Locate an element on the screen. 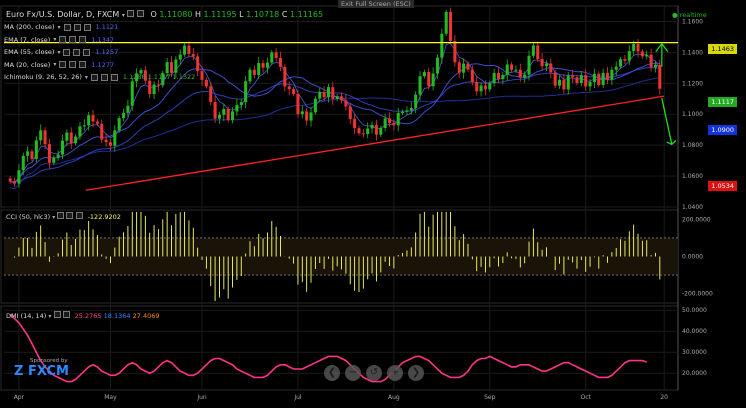 This screenshot has height=408, width=746. ohlc-h-label: H is located at coordinates (197, 14).